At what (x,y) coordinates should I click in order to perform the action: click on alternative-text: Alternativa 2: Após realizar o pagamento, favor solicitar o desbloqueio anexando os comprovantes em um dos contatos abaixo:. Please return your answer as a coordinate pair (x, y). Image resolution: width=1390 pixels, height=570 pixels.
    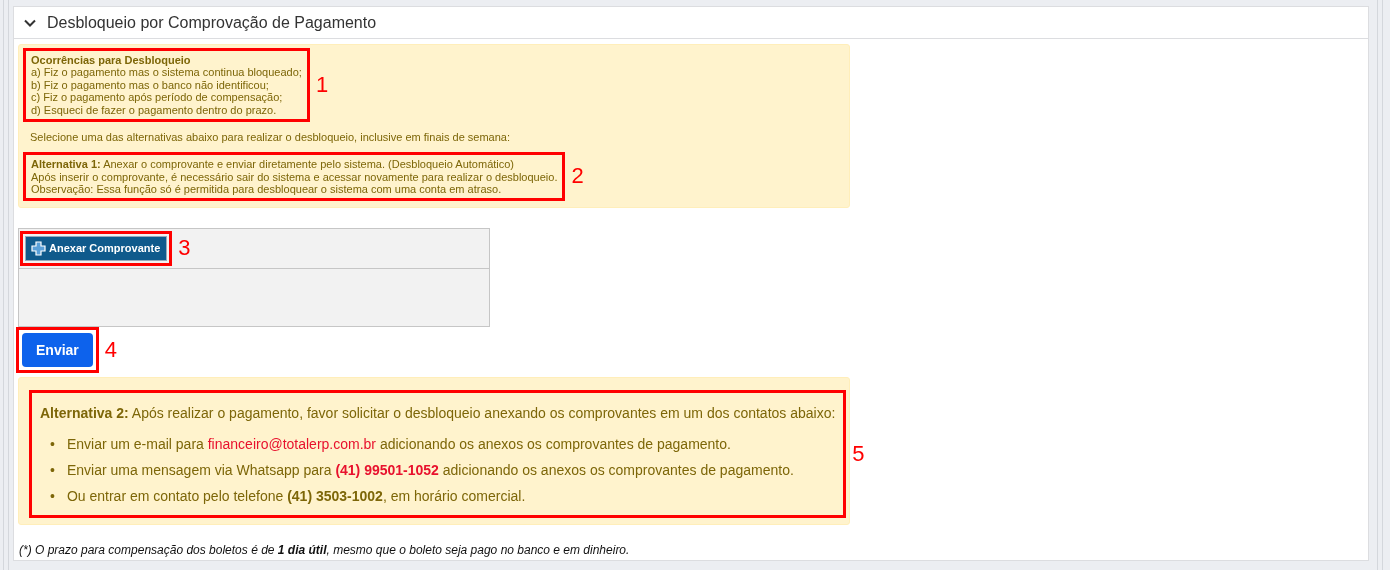
    Looking at the image, I should click on (438, 413).